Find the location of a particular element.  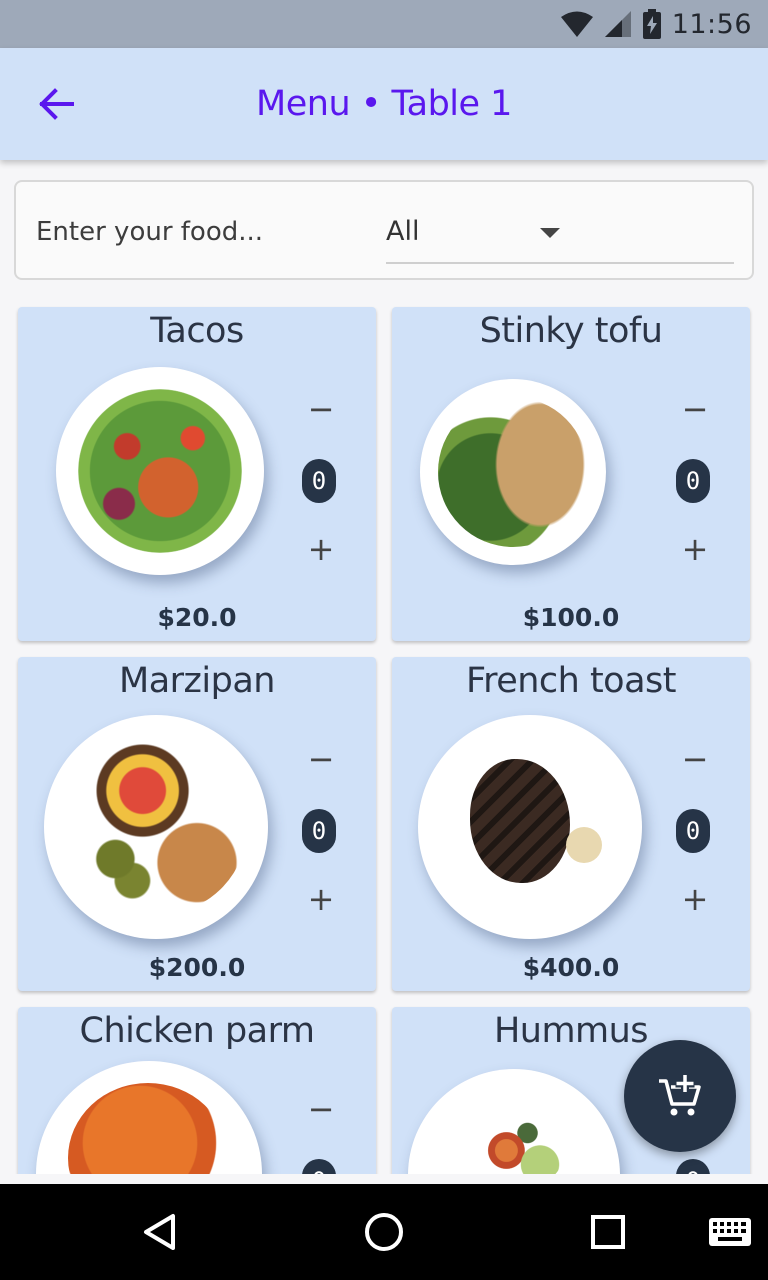

back-triangle-icon is located at coordinates (159, 1232).